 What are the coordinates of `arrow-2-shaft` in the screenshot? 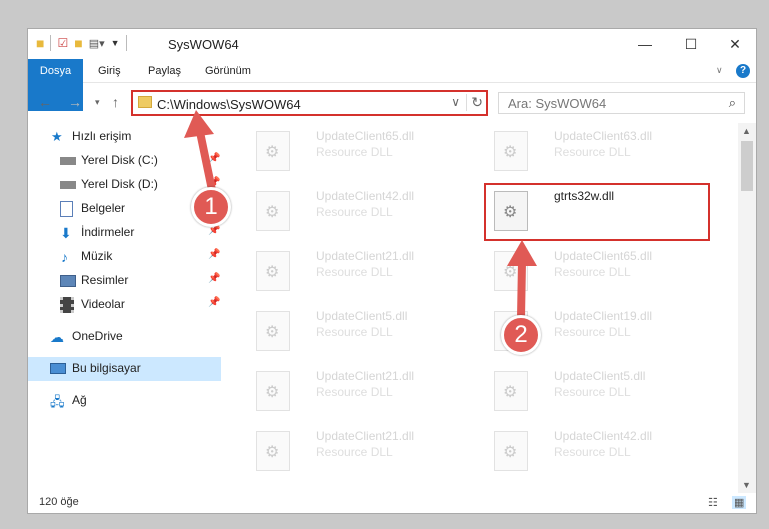 It's located at (521, 290).